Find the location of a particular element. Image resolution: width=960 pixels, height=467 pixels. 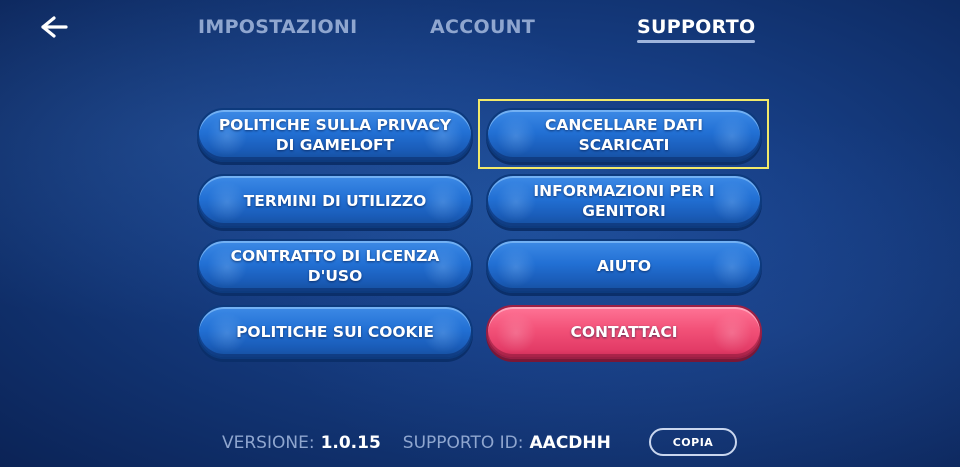

active-tab-underline is located at coordinates (696, 41).